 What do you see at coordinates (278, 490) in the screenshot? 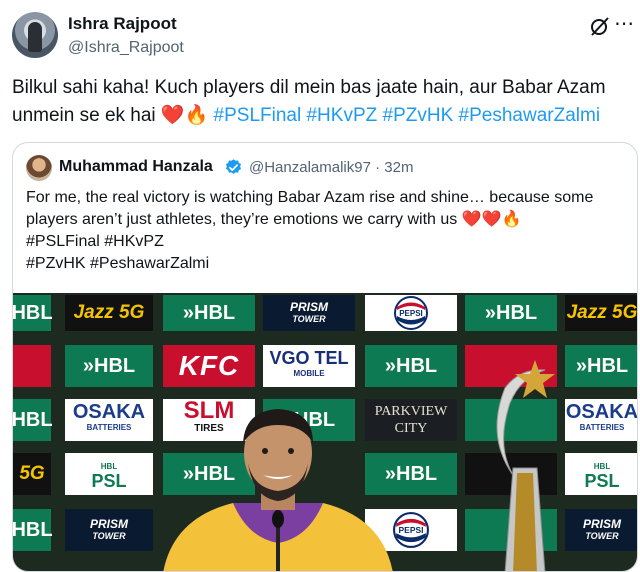
I see `player-photo` at bounding box center [278, 490].